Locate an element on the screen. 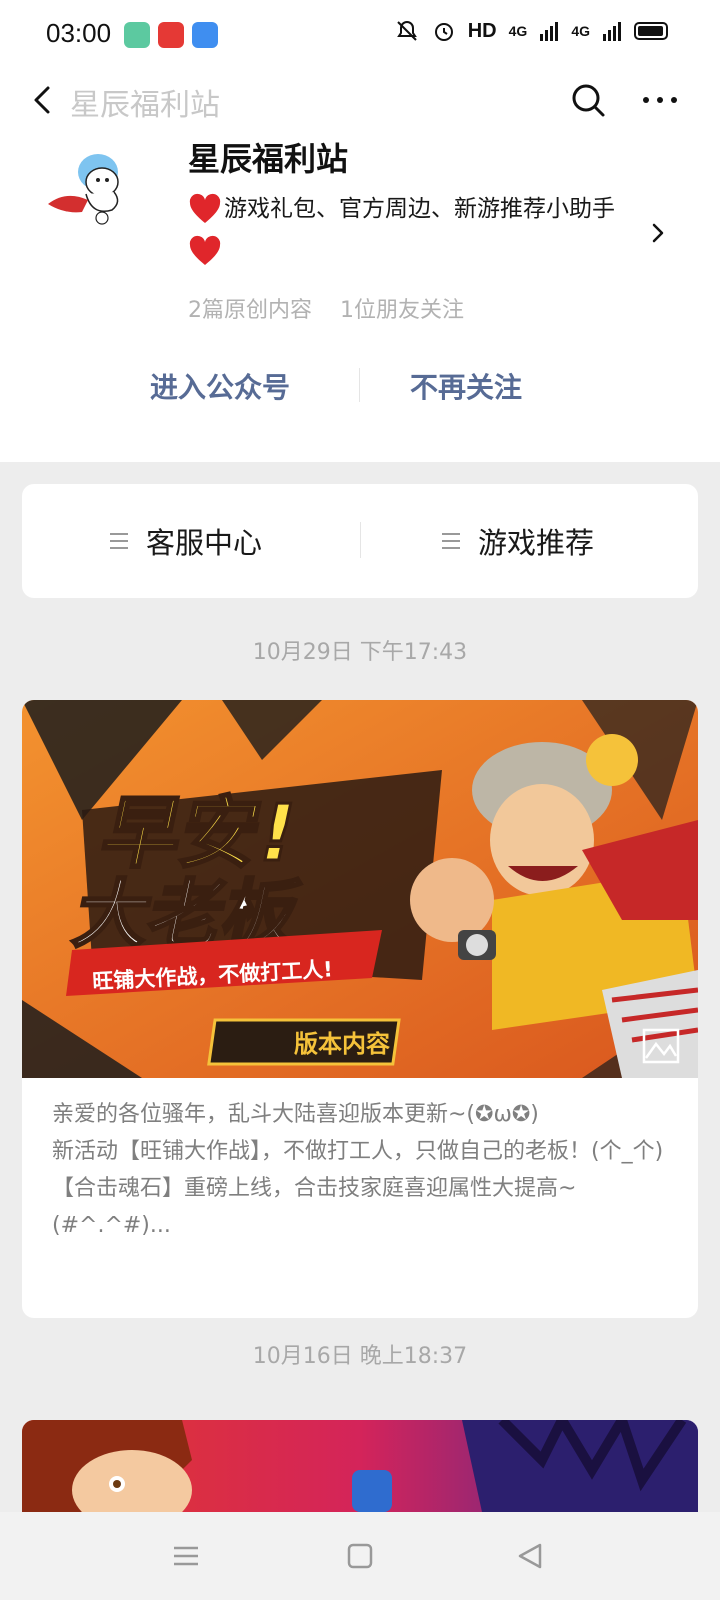 The height and width of the screenshot is (1600, 720). article-card is located at coordinates (360, 1466).